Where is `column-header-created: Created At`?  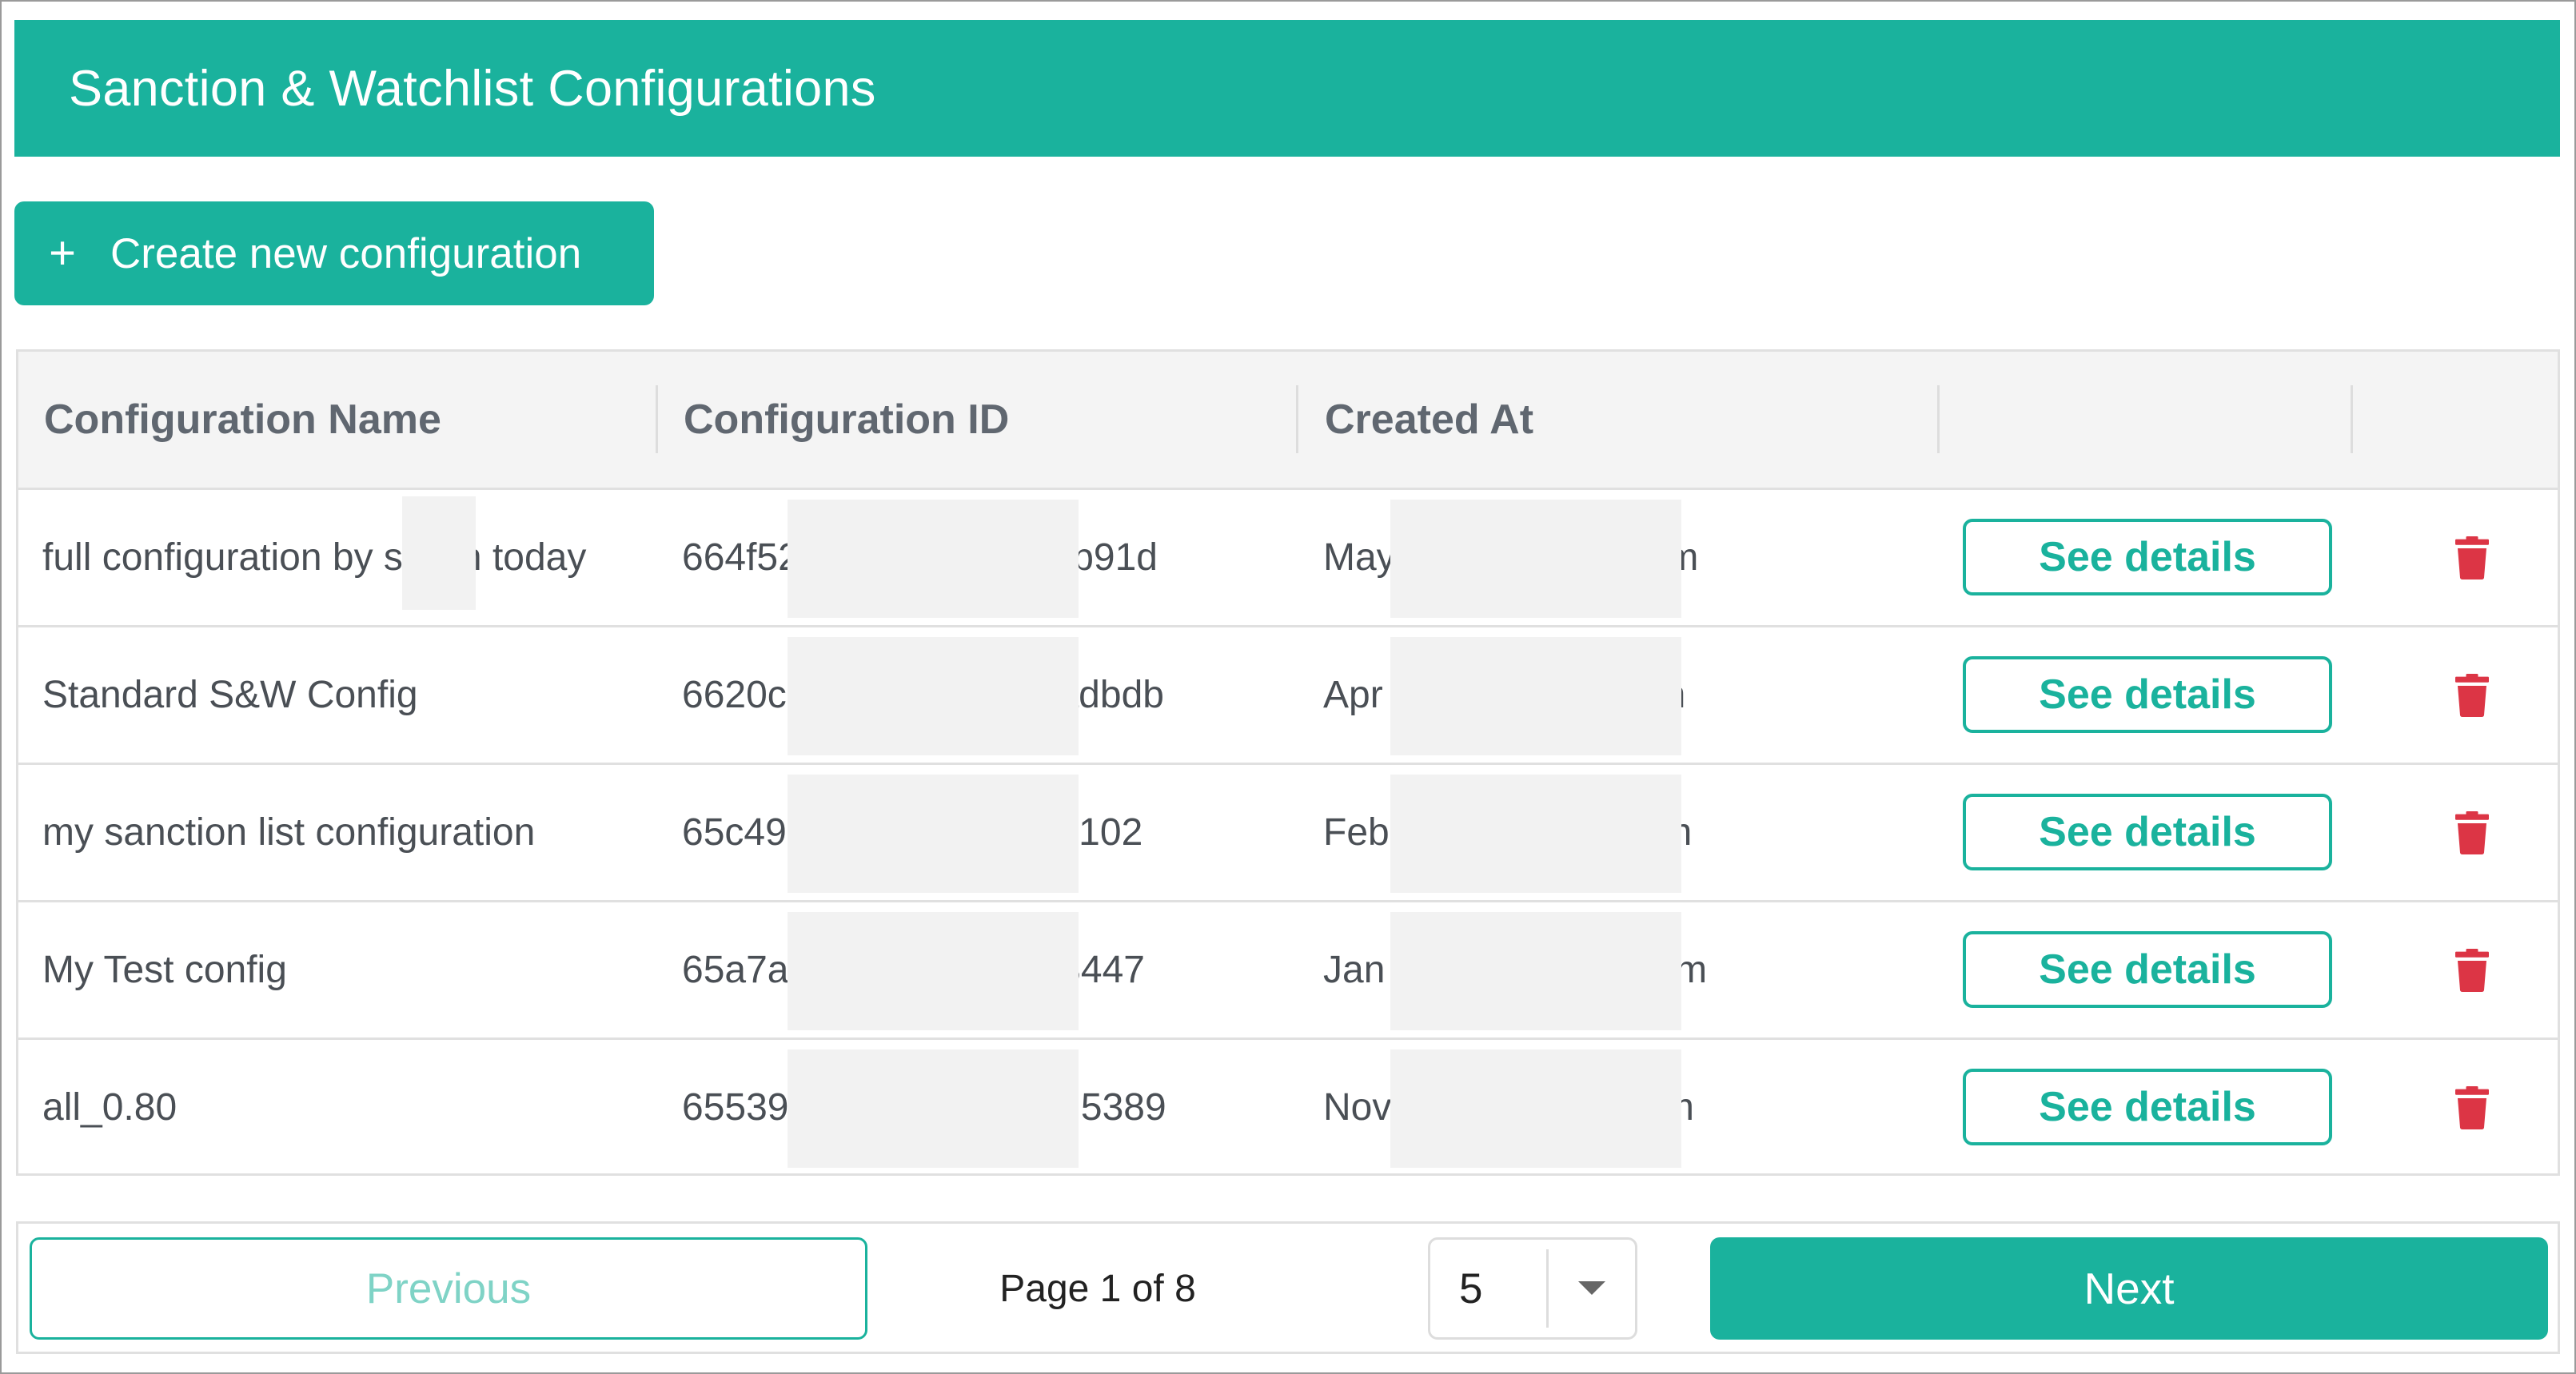 column-header-created: Created At is located at coordinates (1429, 419).